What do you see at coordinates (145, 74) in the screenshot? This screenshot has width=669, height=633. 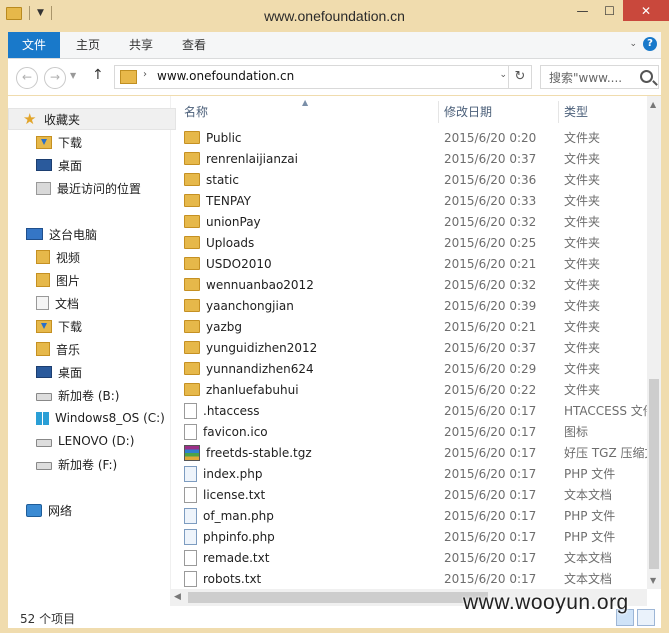 I see `chevron-right-icon: ›` at bounding box center [145, 74].